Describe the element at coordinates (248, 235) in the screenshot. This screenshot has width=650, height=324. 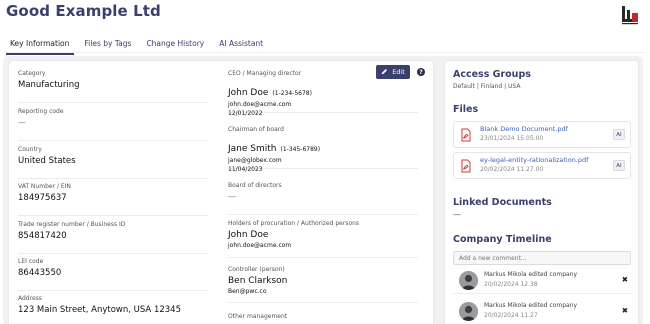
I see `procuration-name: John Doe` at that location.